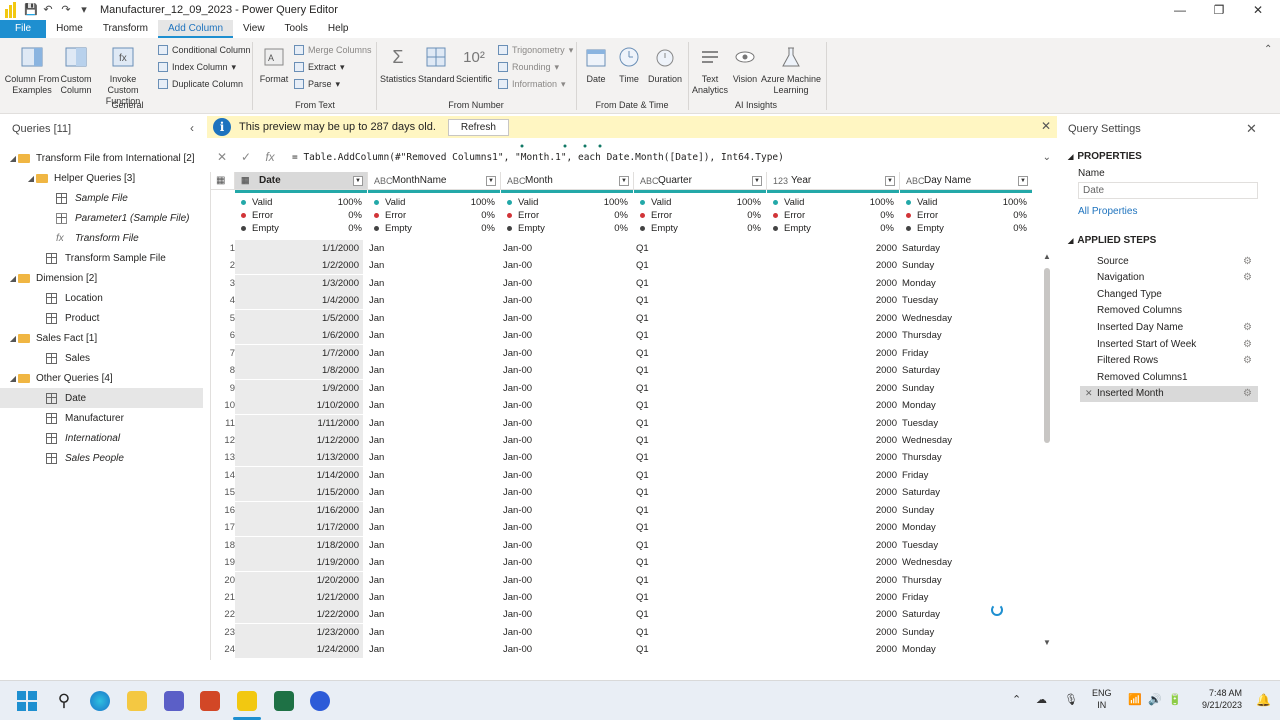 The width and height of the screenshot is (1280, 720). What do you see at coordinates (1169, 393) in the screenshot?
I see `applied-step: ✕ Inserted Month ⚙` at bounding box center [1169, 393].